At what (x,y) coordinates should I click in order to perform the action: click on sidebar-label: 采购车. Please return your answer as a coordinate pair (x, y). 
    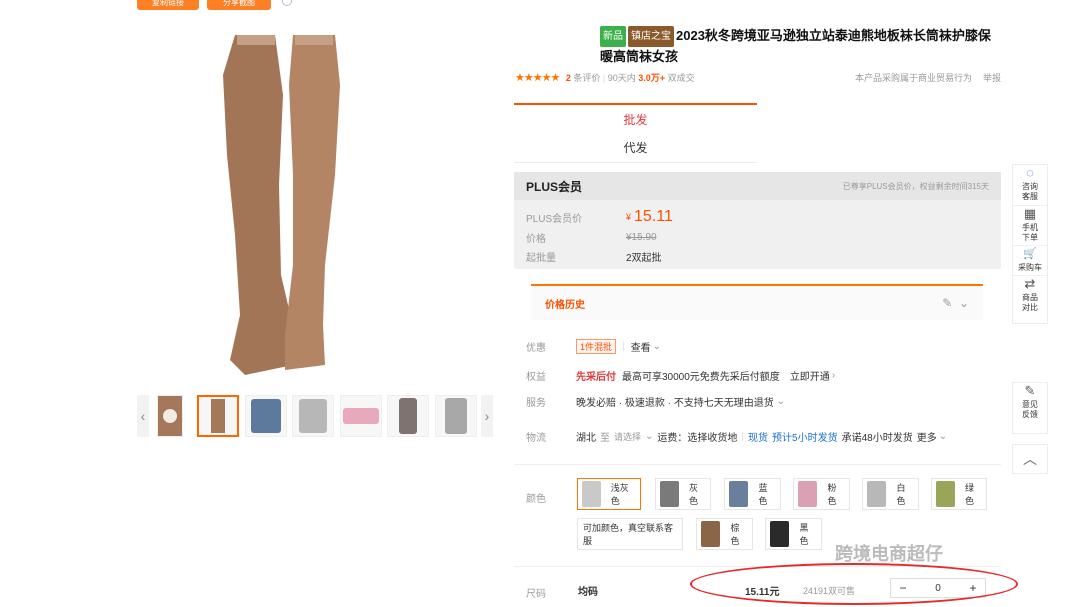
    Looking at the image, I should click on (1030, 267).